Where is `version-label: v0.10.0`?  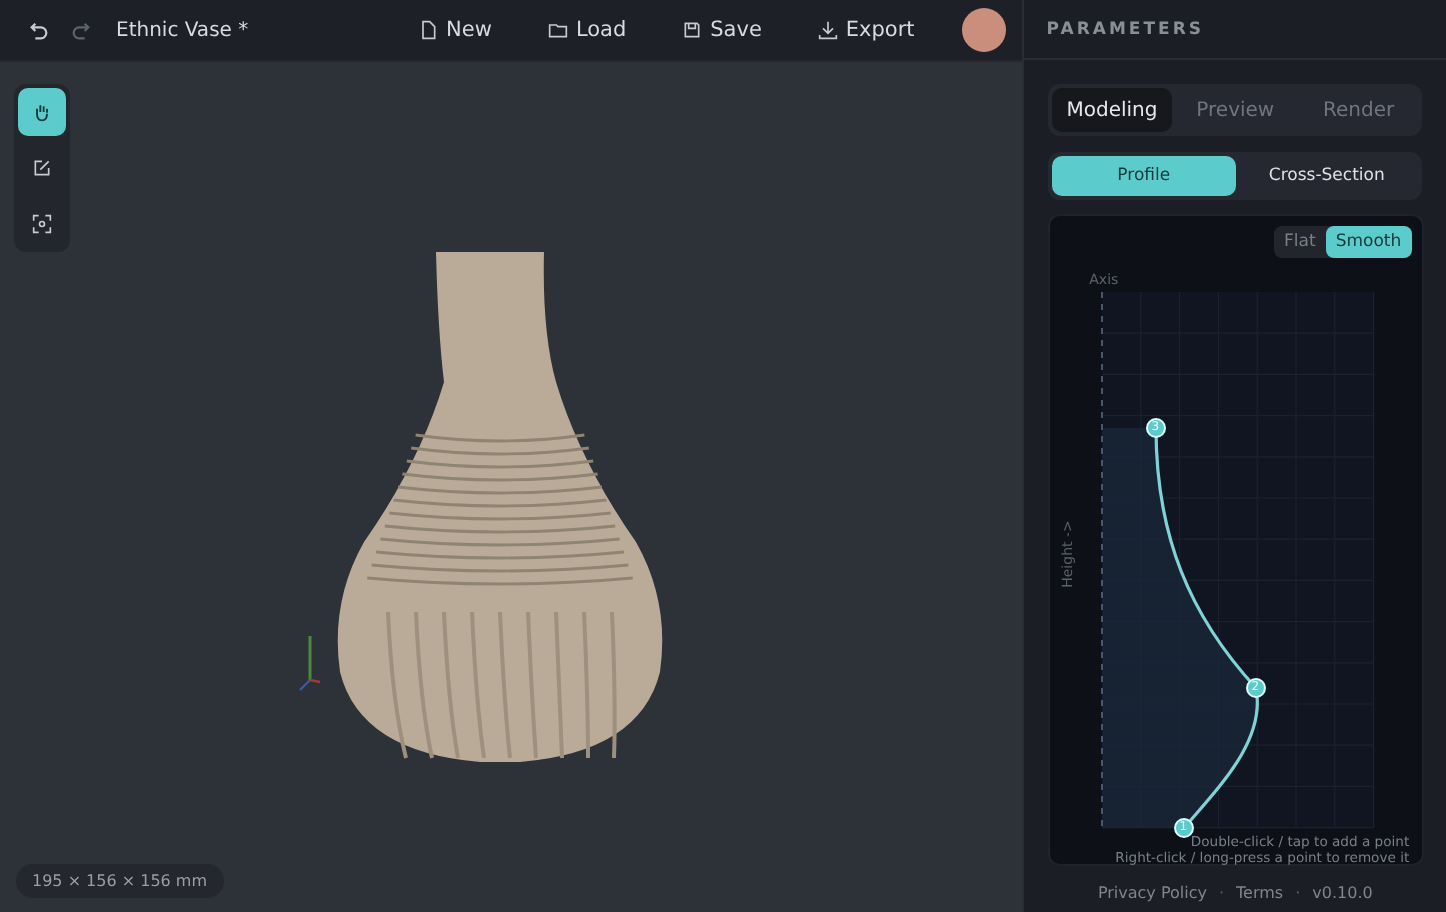 version-label: v0.10.0 is located at coordinates (1342, 892).